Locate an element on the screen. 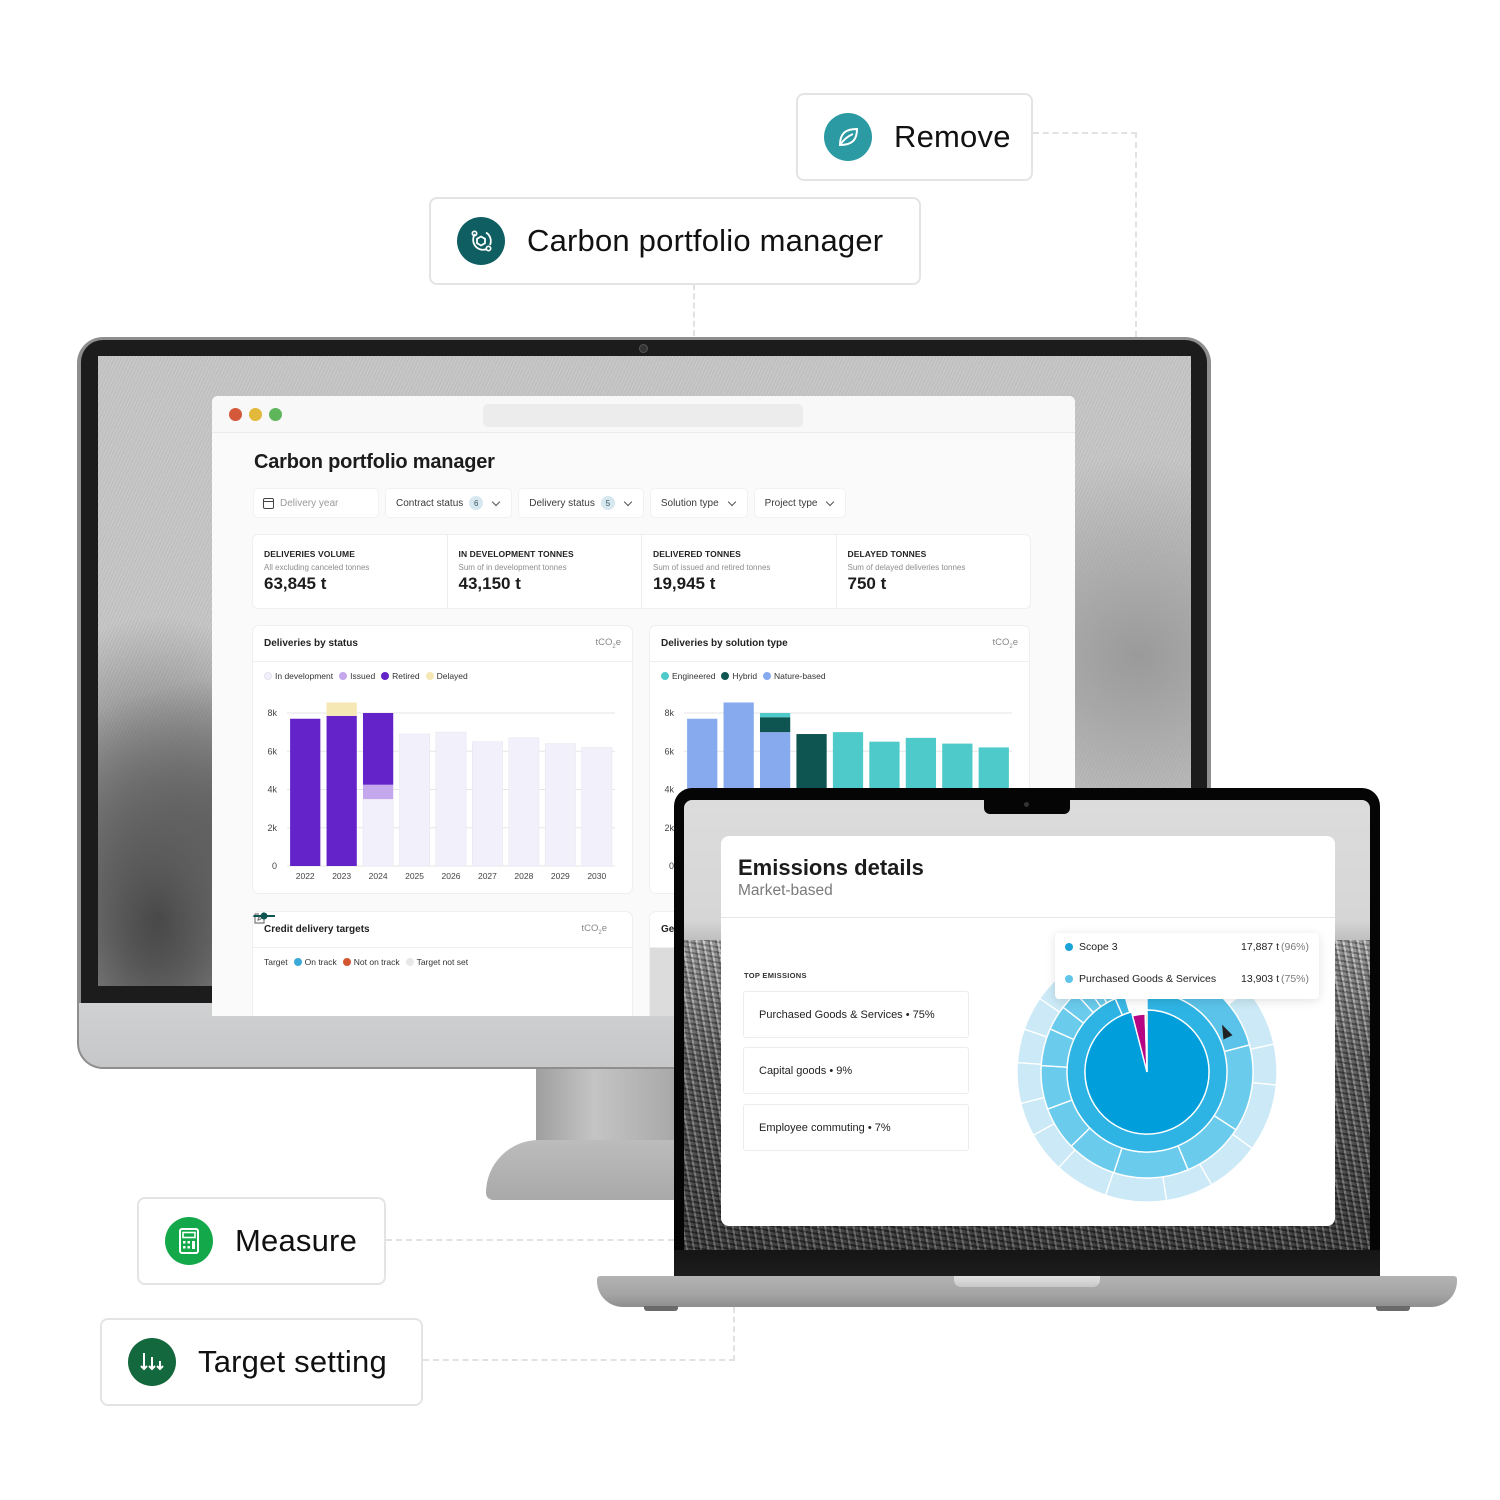 This screenshot has height=1500, width=1500. kpi-subtitle: All excluding canceled tonnes is located at coordinates (317, 567).